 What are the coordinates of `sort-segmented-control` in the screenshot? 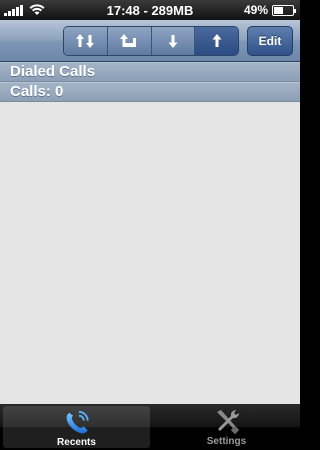 It's located at (151, 41).